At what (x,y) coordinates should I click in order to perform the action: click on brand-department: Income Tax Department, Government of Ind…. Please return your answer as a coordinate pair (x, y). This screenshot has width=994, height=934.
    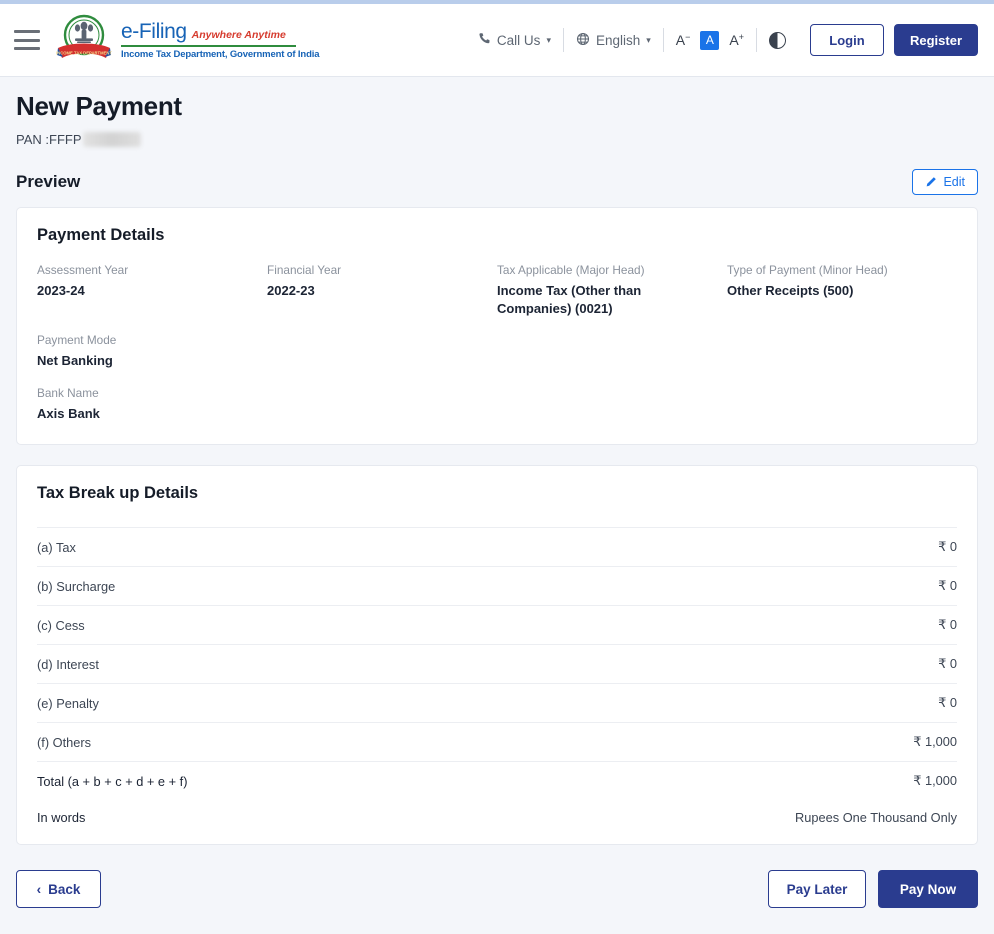
    Looking at the image, I should click on (220, 54).